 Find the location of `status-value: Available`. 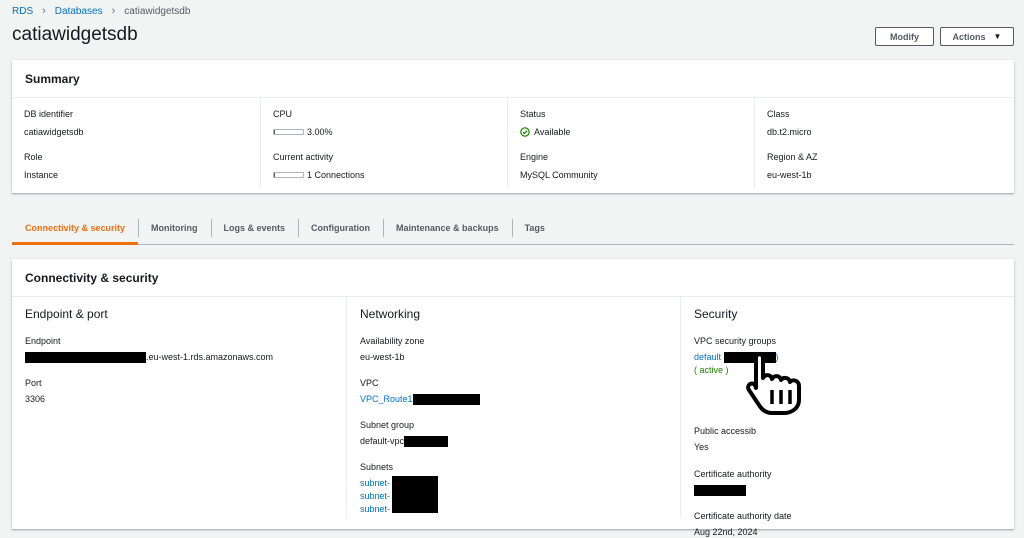

status-value: Available is located at coordinates (552, 132).